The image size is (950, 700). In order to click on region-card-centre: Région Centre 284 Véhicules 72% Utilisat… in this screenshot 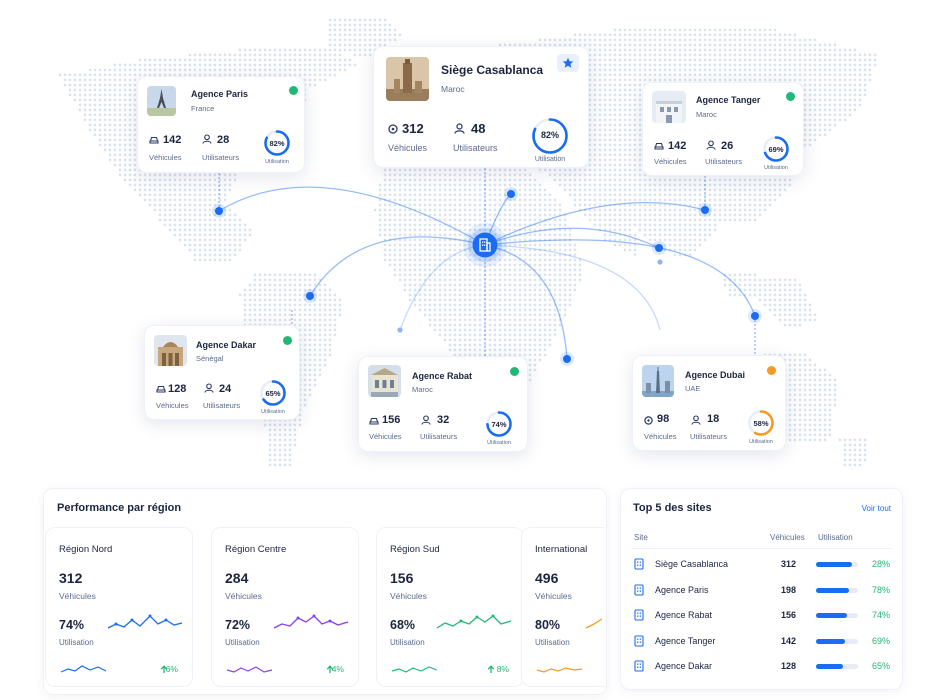, I will do `click(285, 607)`.